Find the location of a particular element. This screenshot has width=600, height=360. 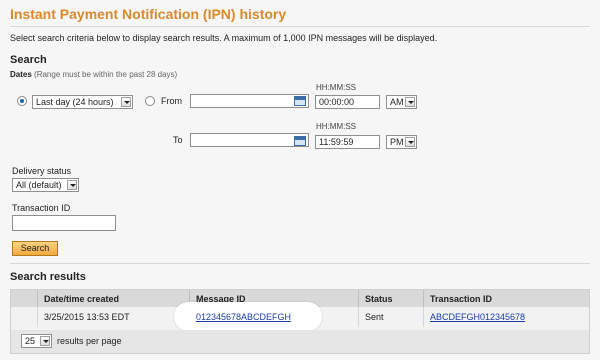

cell-transaction-id: ABCDEFGH012345678 is located at coordinates (506, 317).